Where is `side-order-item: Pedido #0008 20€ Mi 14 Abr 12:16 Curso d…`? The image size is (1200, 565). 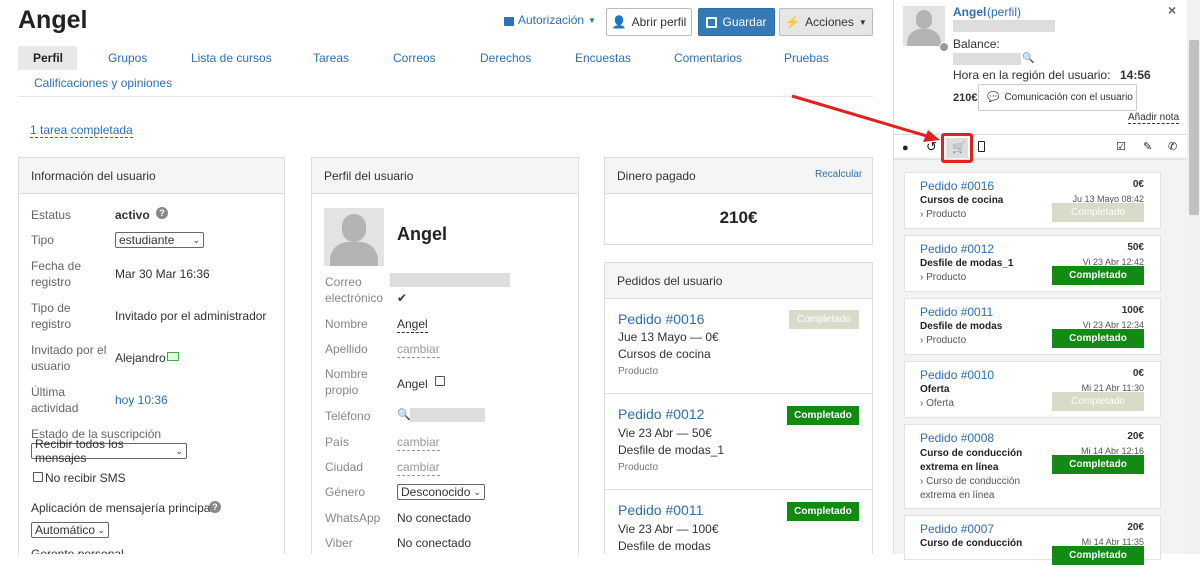 side-order-item: Pedido #0008 20€ Mi 14 Abr 12:16 Curso d… is located at coordinates (1032, 466).